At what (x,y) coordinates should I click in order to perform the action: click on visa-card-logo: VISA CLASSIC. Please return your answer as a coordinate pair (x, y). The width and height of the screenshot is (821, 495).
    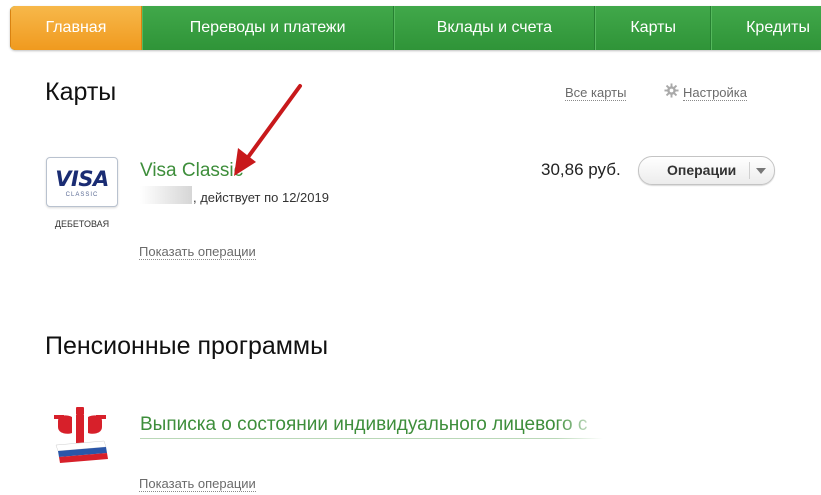
    Looking at the image, I should click on (82, 182).